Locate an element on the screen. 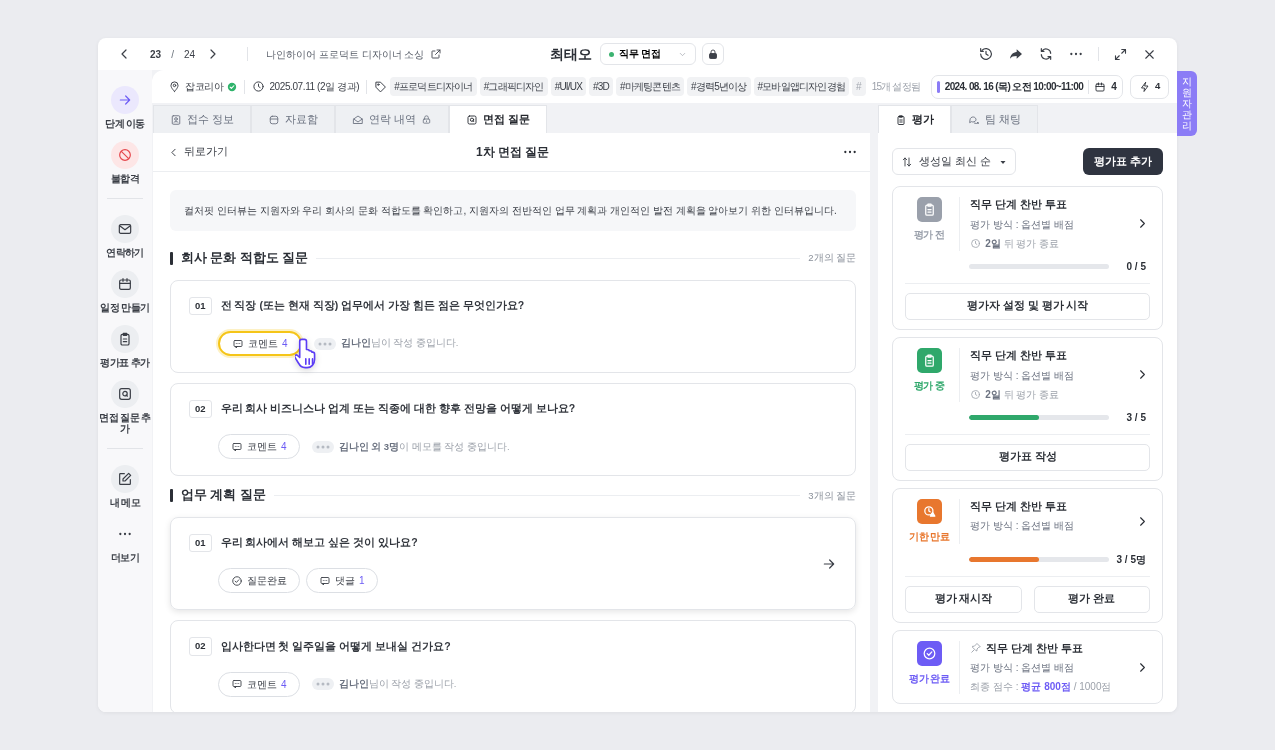 This screenshot has width=1275, height=750. schedule-time: 2024. 08. 16 (목) 오전 10:00~11:00 is located at coordinates (1014, 87).